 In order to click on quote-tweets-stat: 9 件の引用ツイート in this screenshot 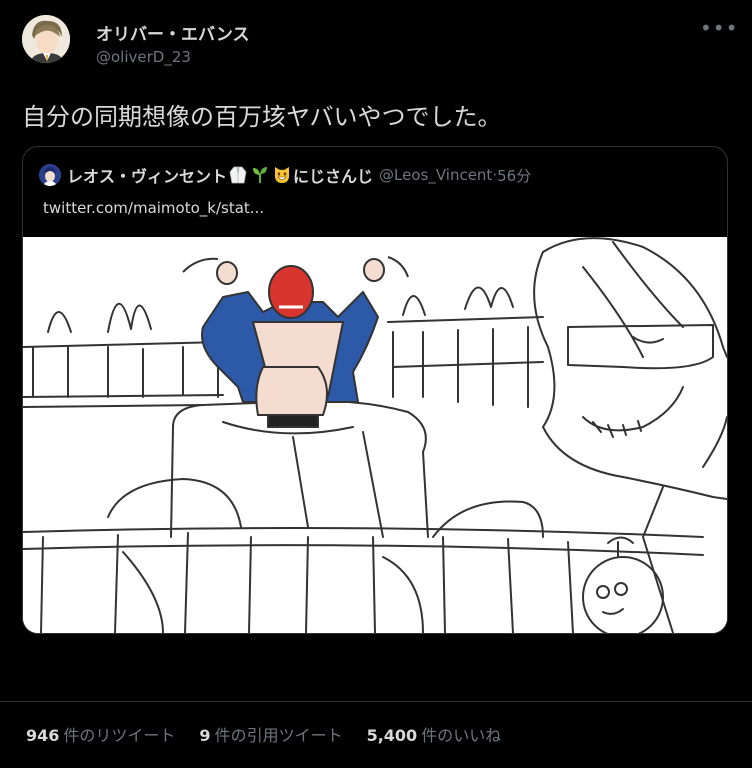, I will do `click(270, 734)`.